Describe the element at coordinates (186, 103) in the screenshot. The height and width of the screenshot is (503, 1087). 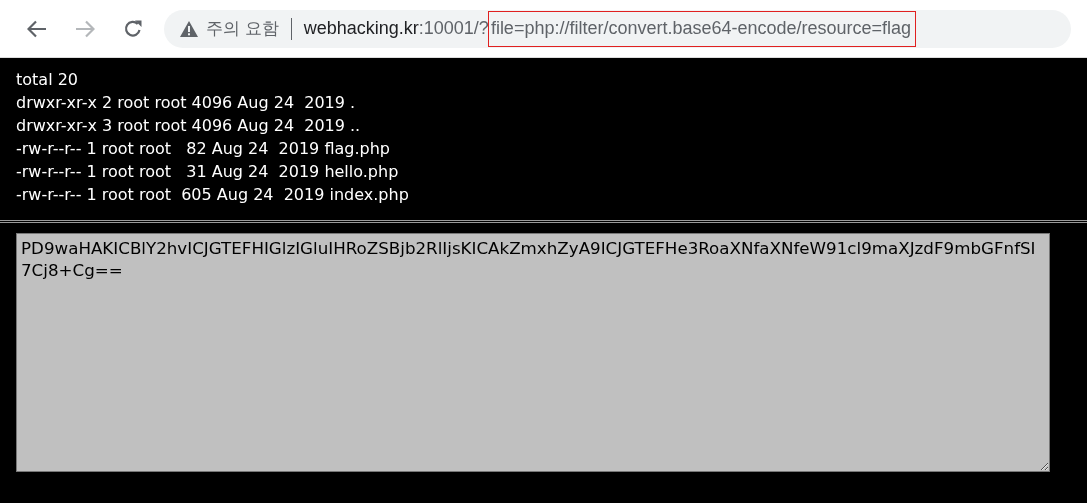
I see `listing-line: drwxr-xr-x 2 root root 4096 Aug 24 2019 .` at that location.